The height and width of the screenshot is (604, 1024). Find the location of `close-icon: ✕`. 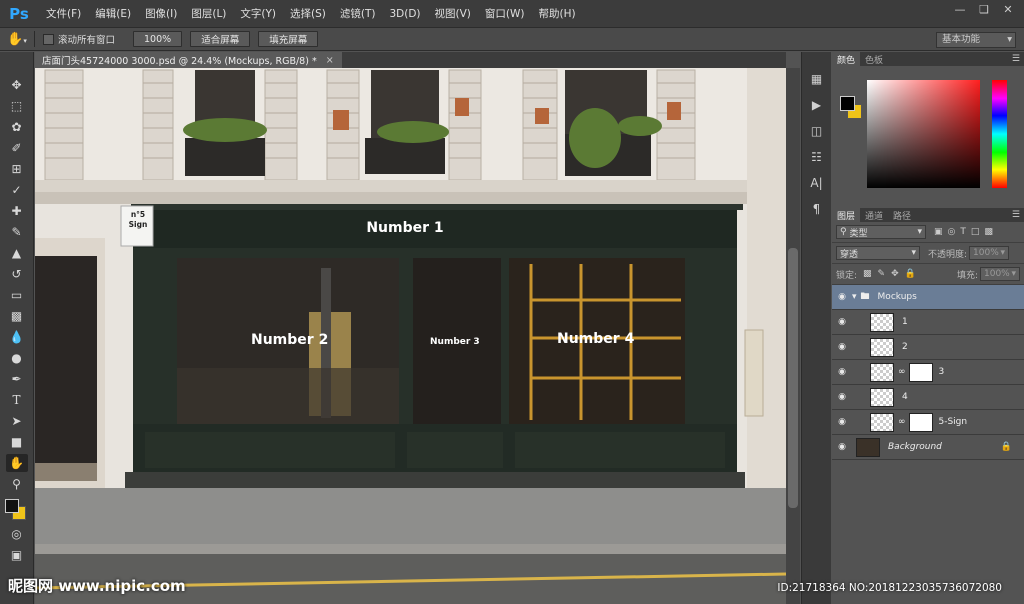

close-icon: ✕ is located at coordinates (1008, 9).